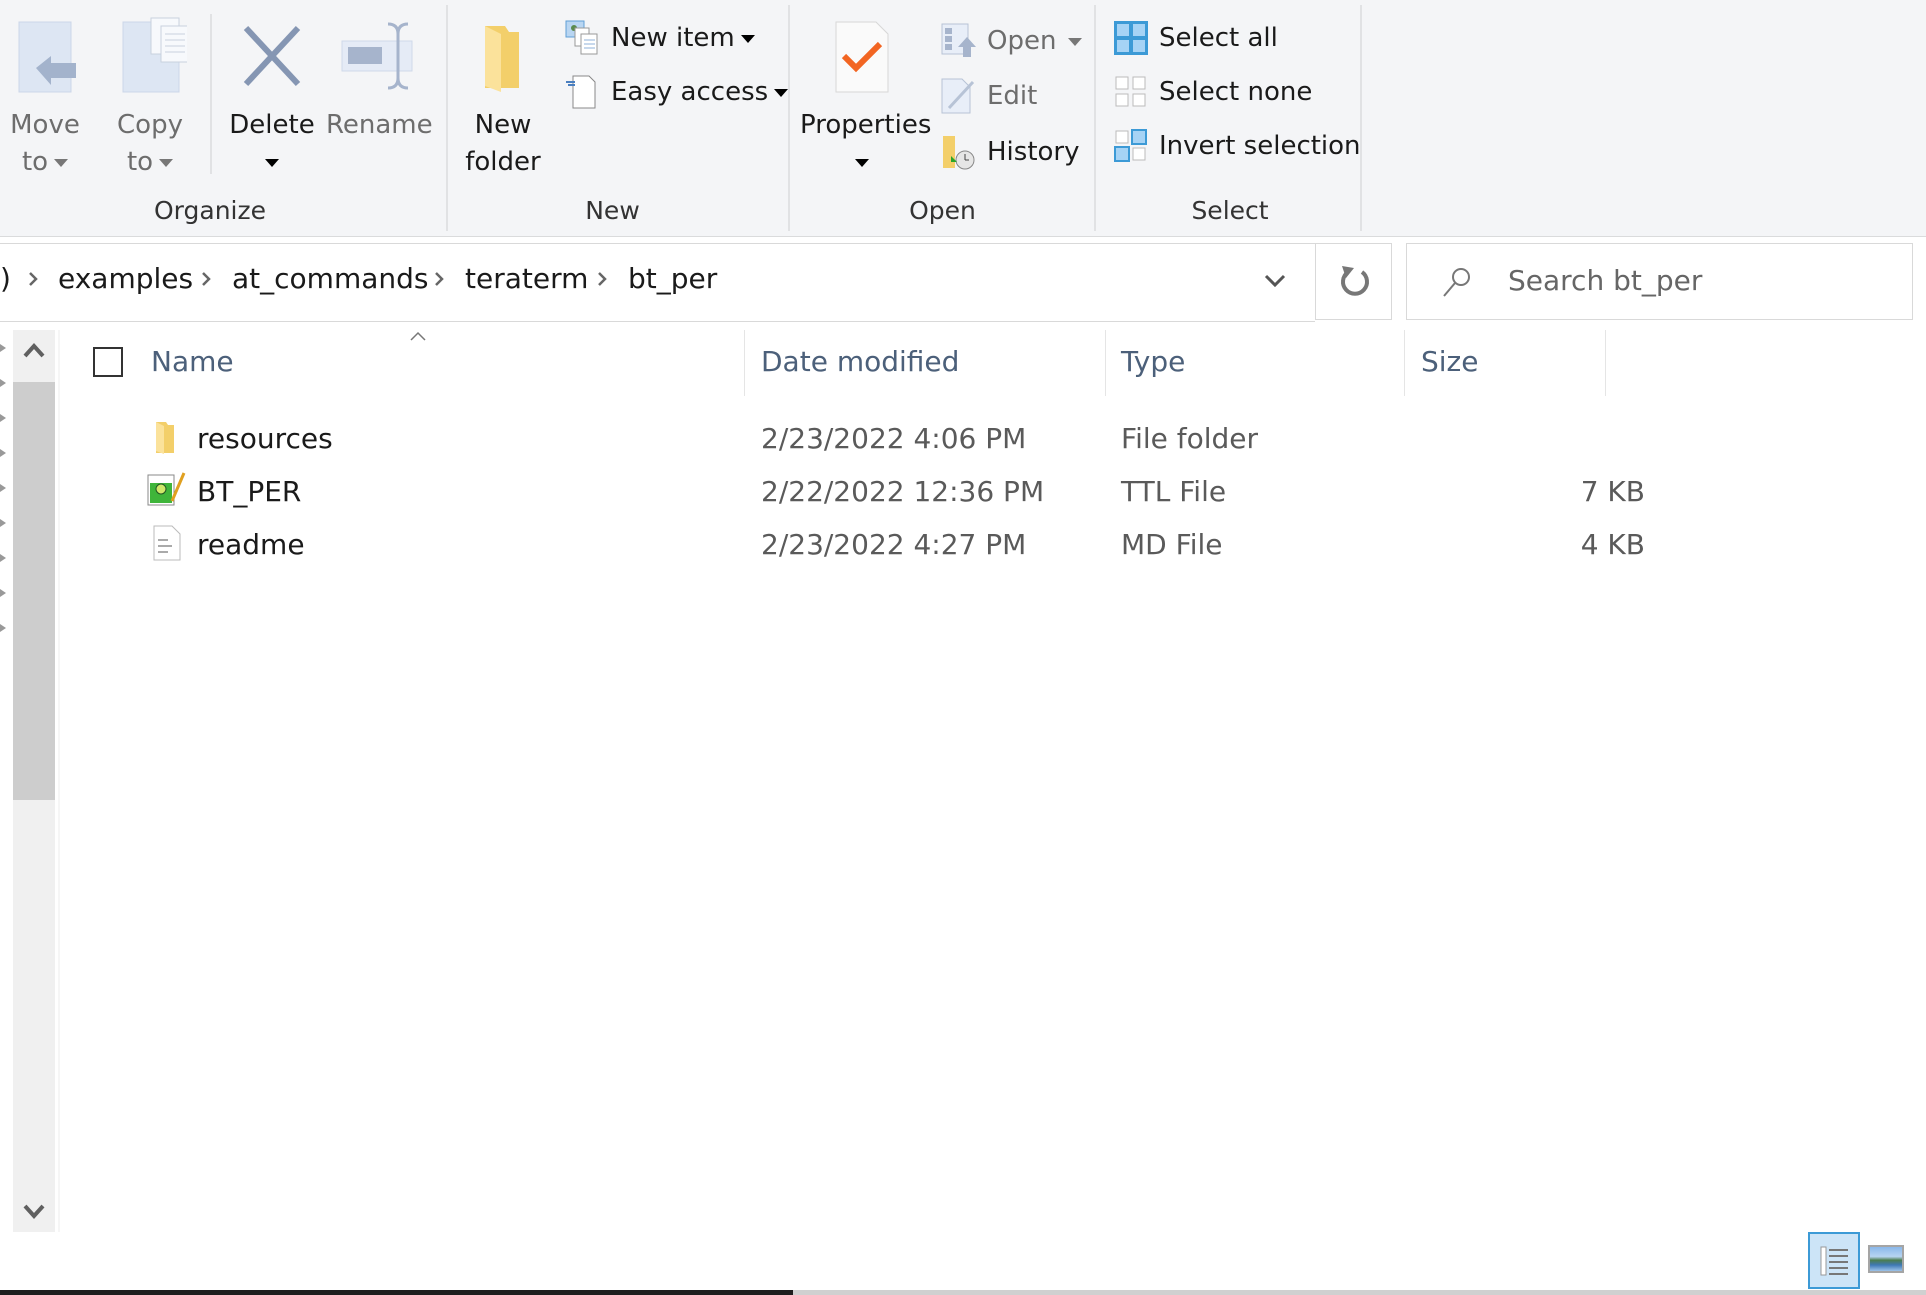  What do you see at coordinates (673, 38) in the screenshot?
I see `new-item-label: New item` at bounding box center [673, 38].